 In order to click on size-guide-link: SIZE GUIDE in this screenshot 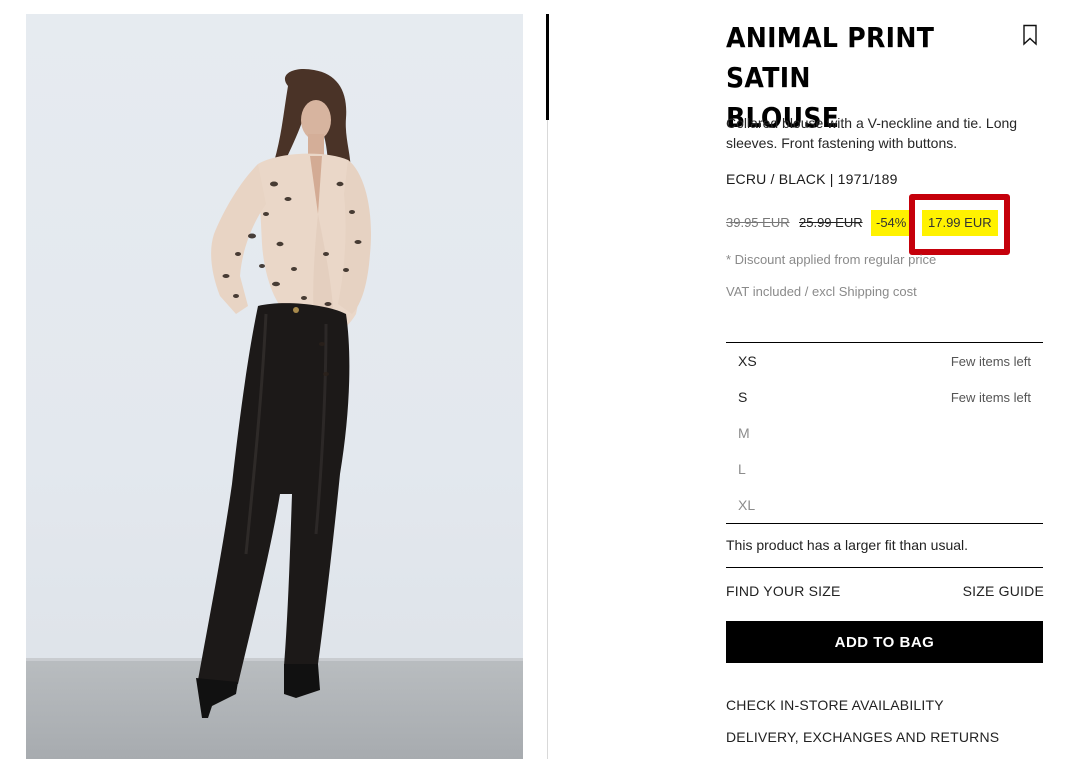, I will do `click(1003, 591)`.